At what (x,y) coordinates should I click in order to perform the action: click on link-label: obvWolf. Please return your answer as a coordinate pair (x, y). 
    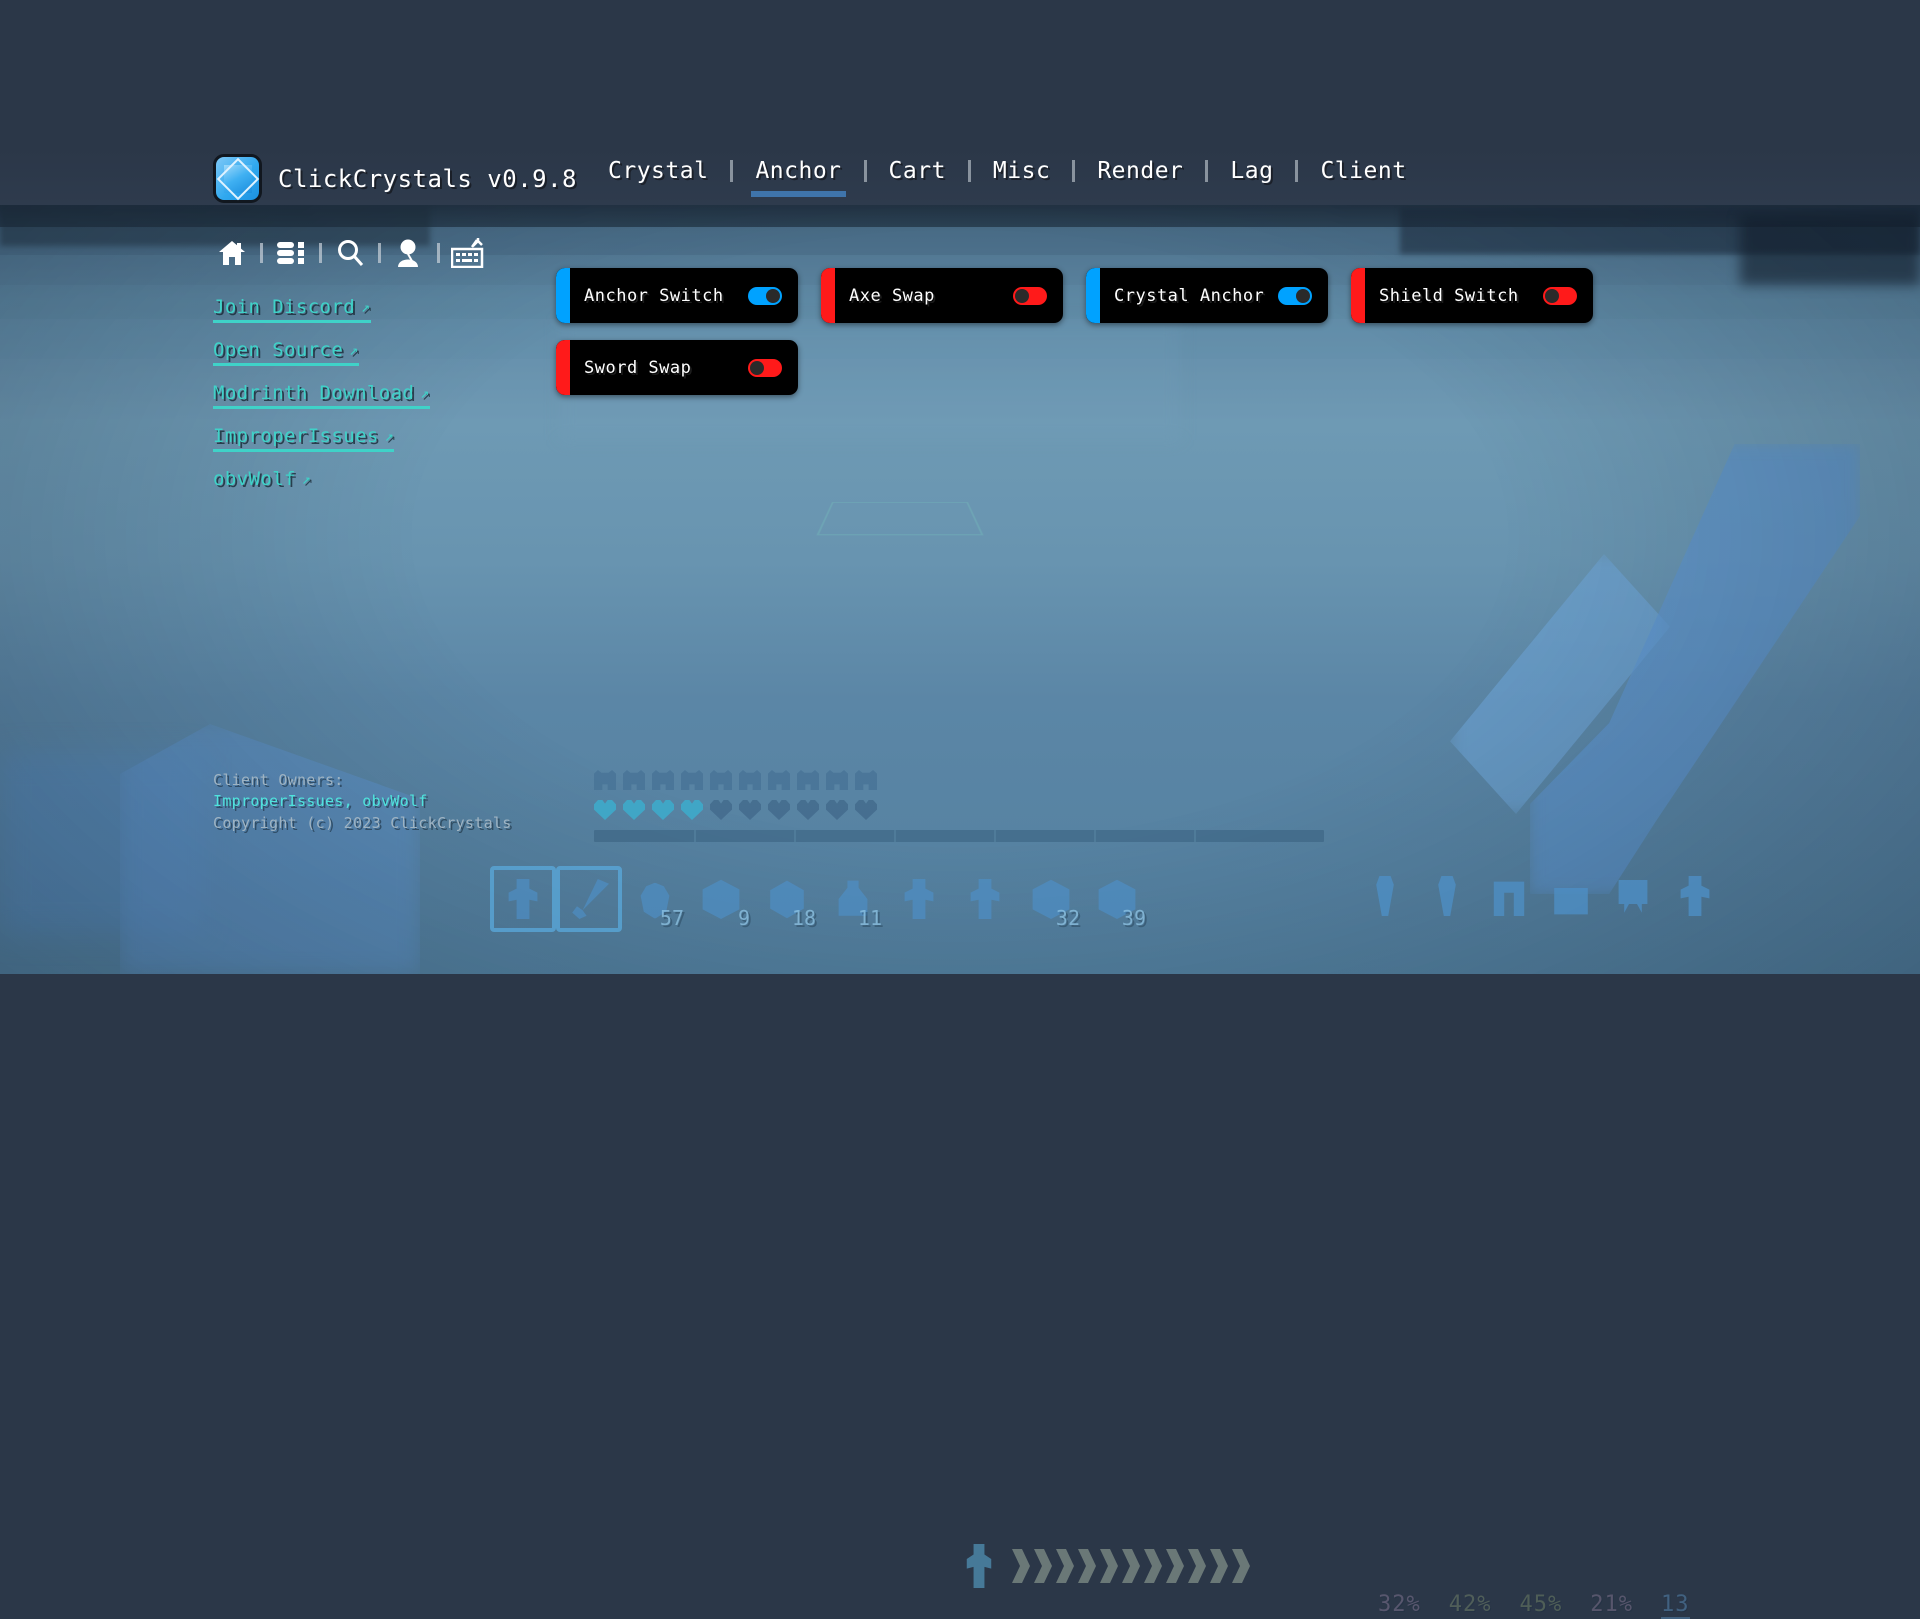
    Looking at the image, I should click on (254, 479).